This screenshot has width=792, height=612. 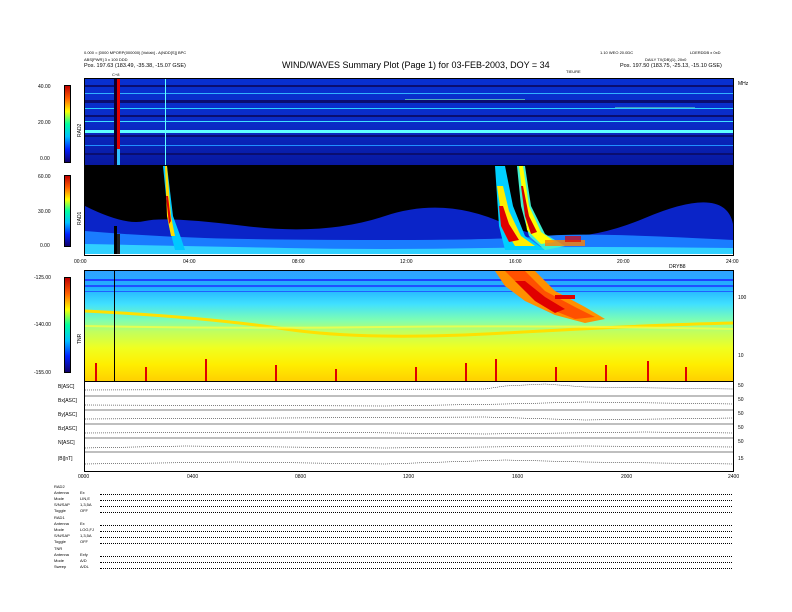 What do you see at coordinates (732, 262) in the screenshot?
I see `rad1-xtick-6: 24:00` at bounding box center [732, 262].